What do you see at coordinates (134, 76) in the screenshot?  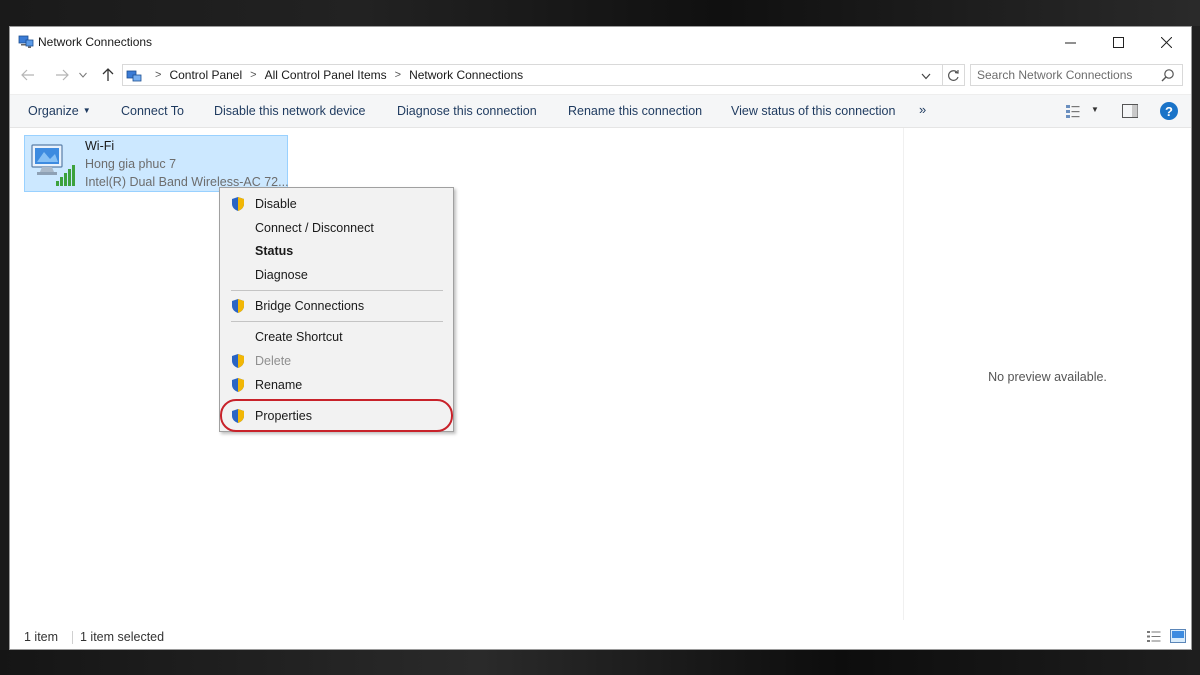 I see `control-panel-icon` at bounding box center [134, 76].